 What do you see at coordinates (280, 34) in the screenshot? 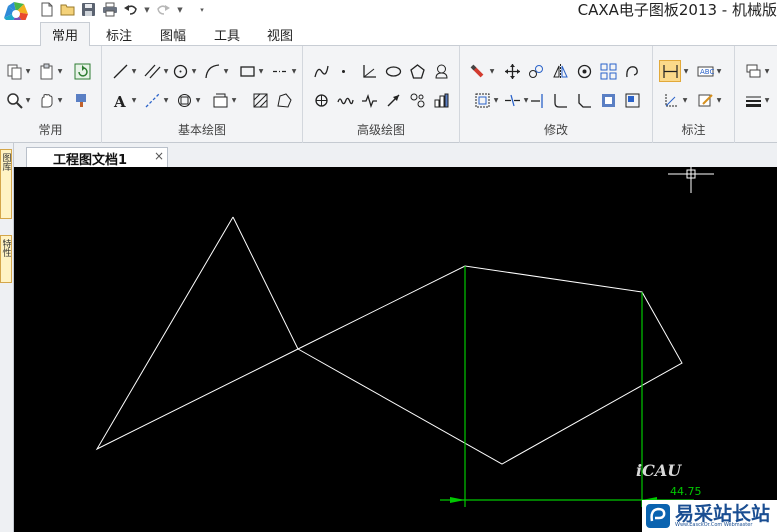
I see `tab-view: 视图` at bounding box center [280, 34].